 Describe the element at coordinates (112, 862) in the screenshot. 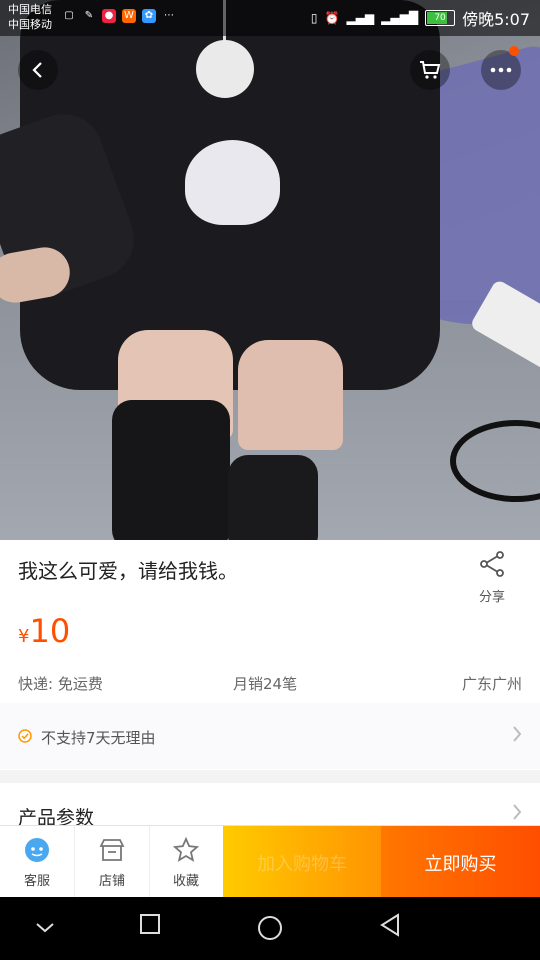

I see `shop-button: 店铺` at that location.